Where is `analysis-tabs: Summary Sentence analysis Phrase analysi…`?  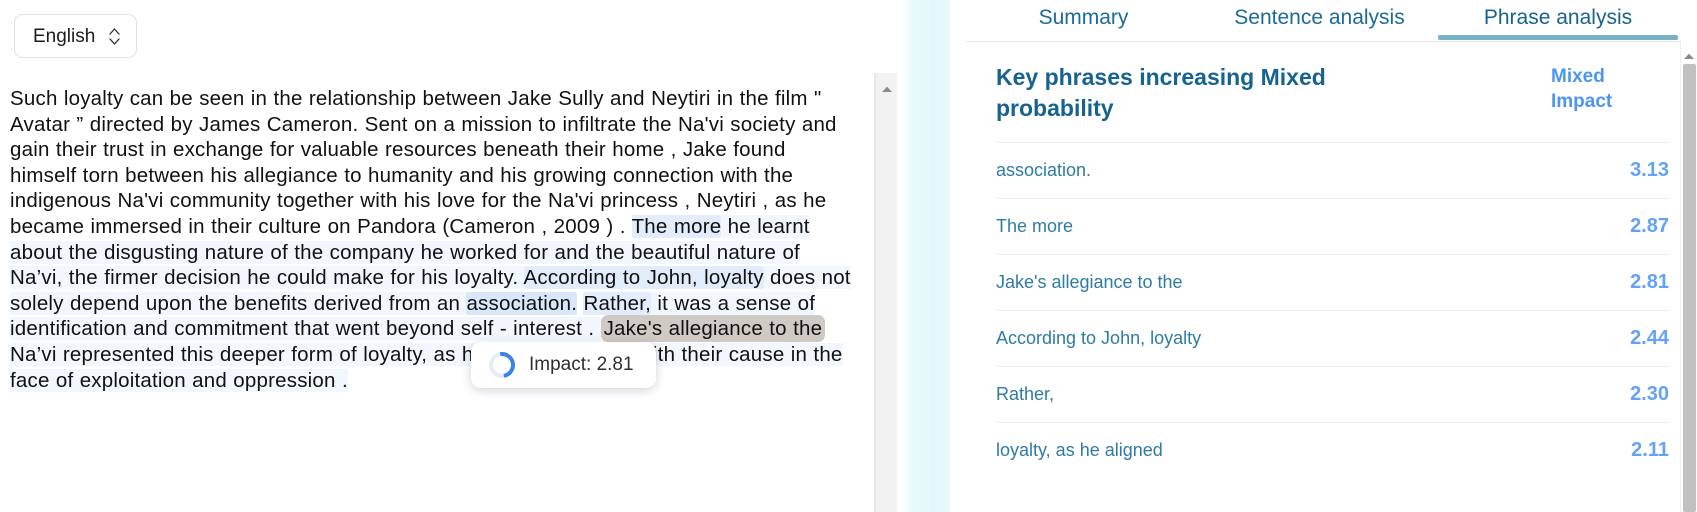
analysis-tabs: Summary Sentence analysis Phrase analysi… is located at coordinates (1323, 21).